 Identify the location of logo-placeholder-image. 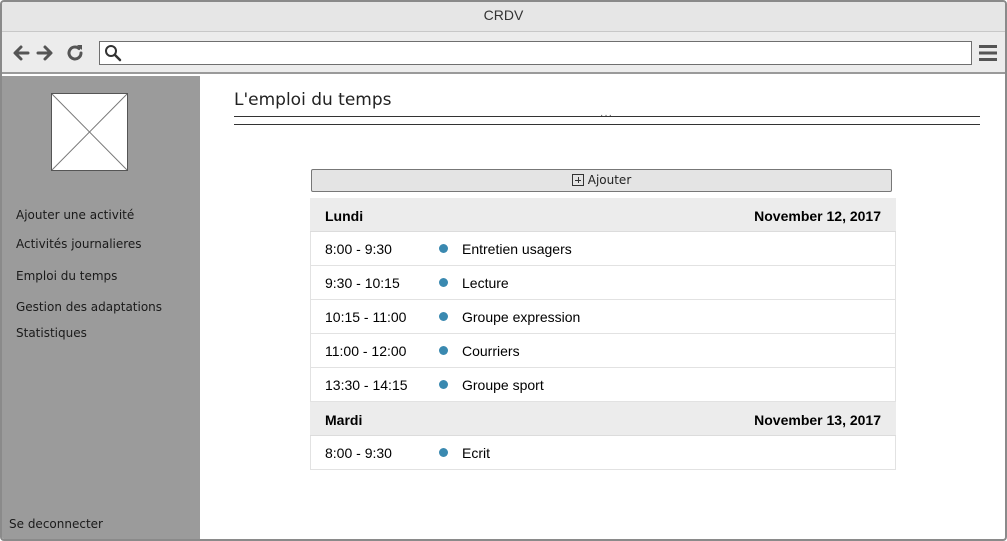
(89, 132).